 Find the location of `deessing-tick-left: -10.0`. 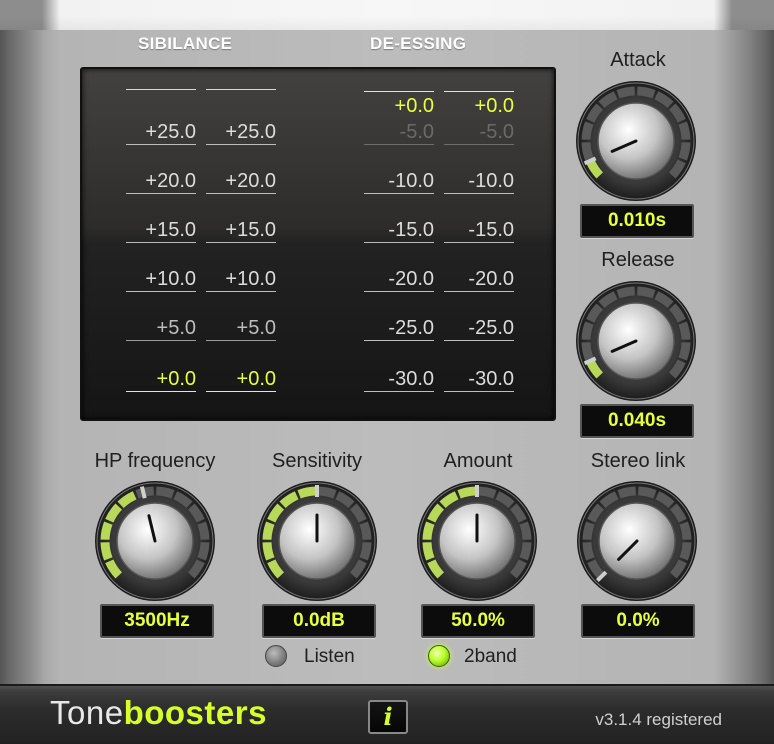

deessing-tick-left: -10.0 is located at coordinates (399, 182).